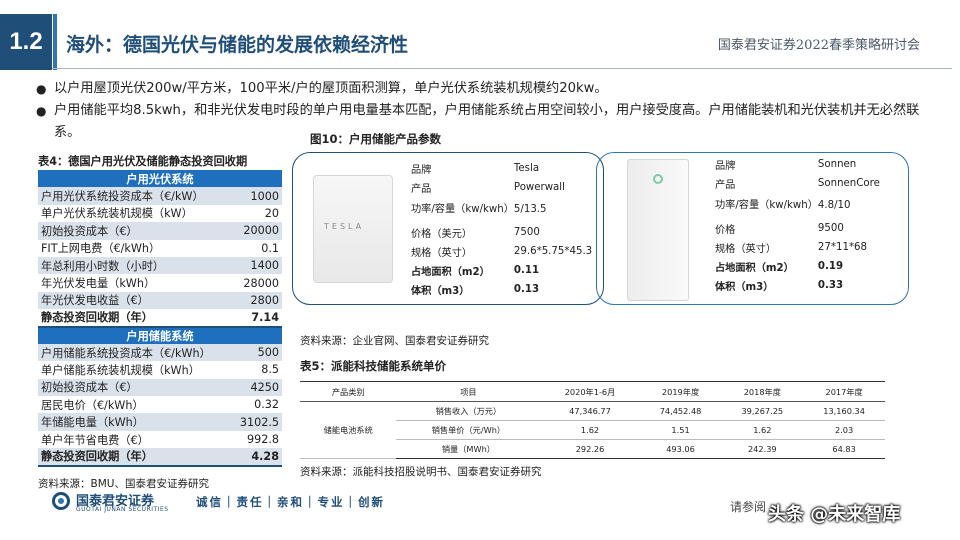 This screenshot has width=960, height=540. Describe the element at coordinates (834, 514) in the screenshot. I see `watermark: 头条 @未来智库` at that location.